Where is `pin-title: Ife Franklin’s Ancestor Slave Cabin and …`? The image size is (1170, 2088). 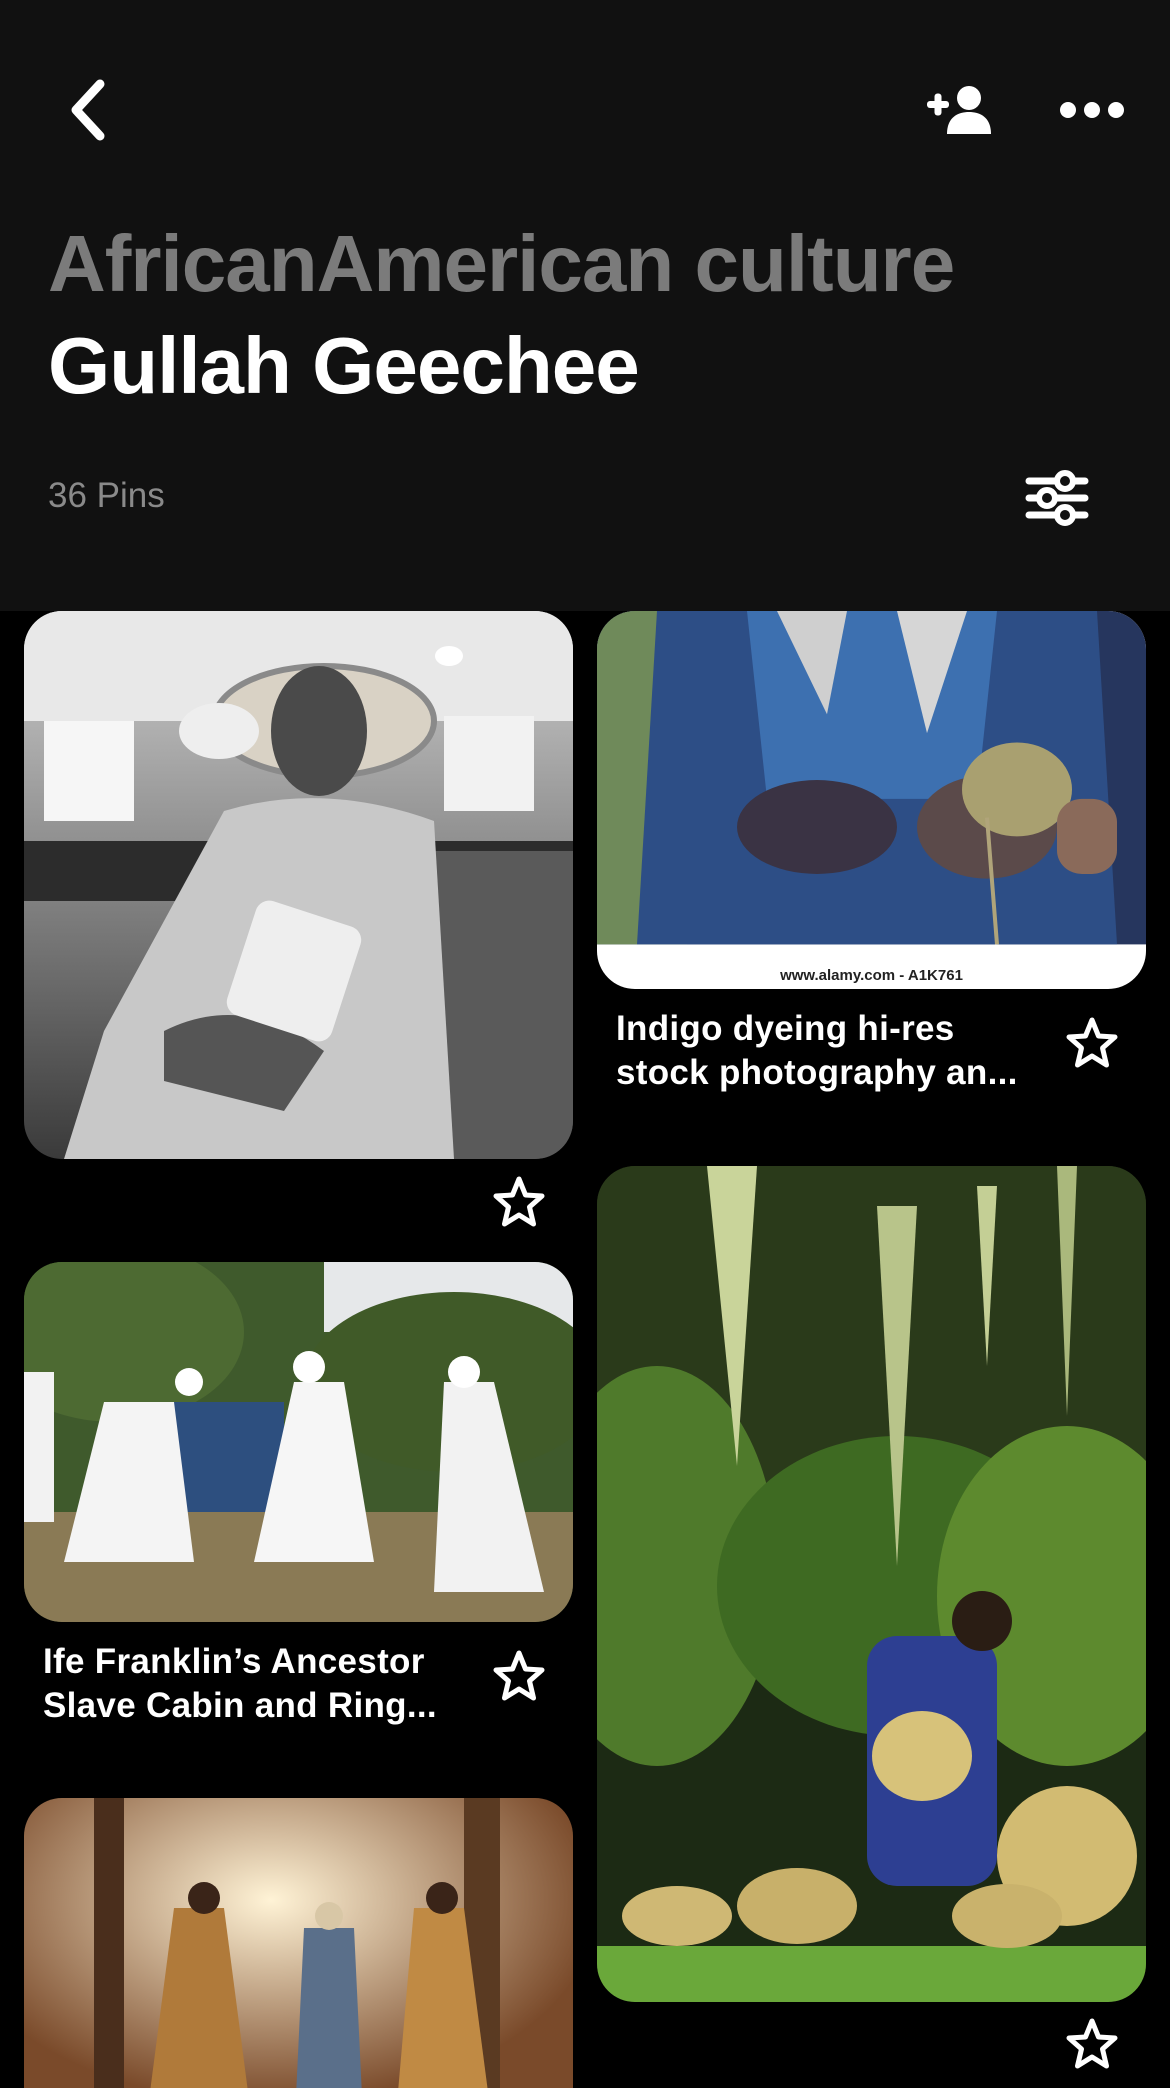
pin-title: Ife Franklin’s Ancestor Slave Cabin and … is located at coordinates (258, 1684).